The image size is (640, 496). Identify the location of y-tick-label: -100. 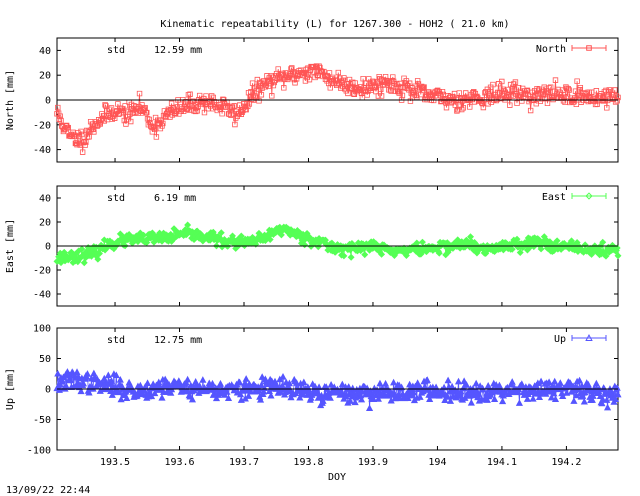
(39, 451).